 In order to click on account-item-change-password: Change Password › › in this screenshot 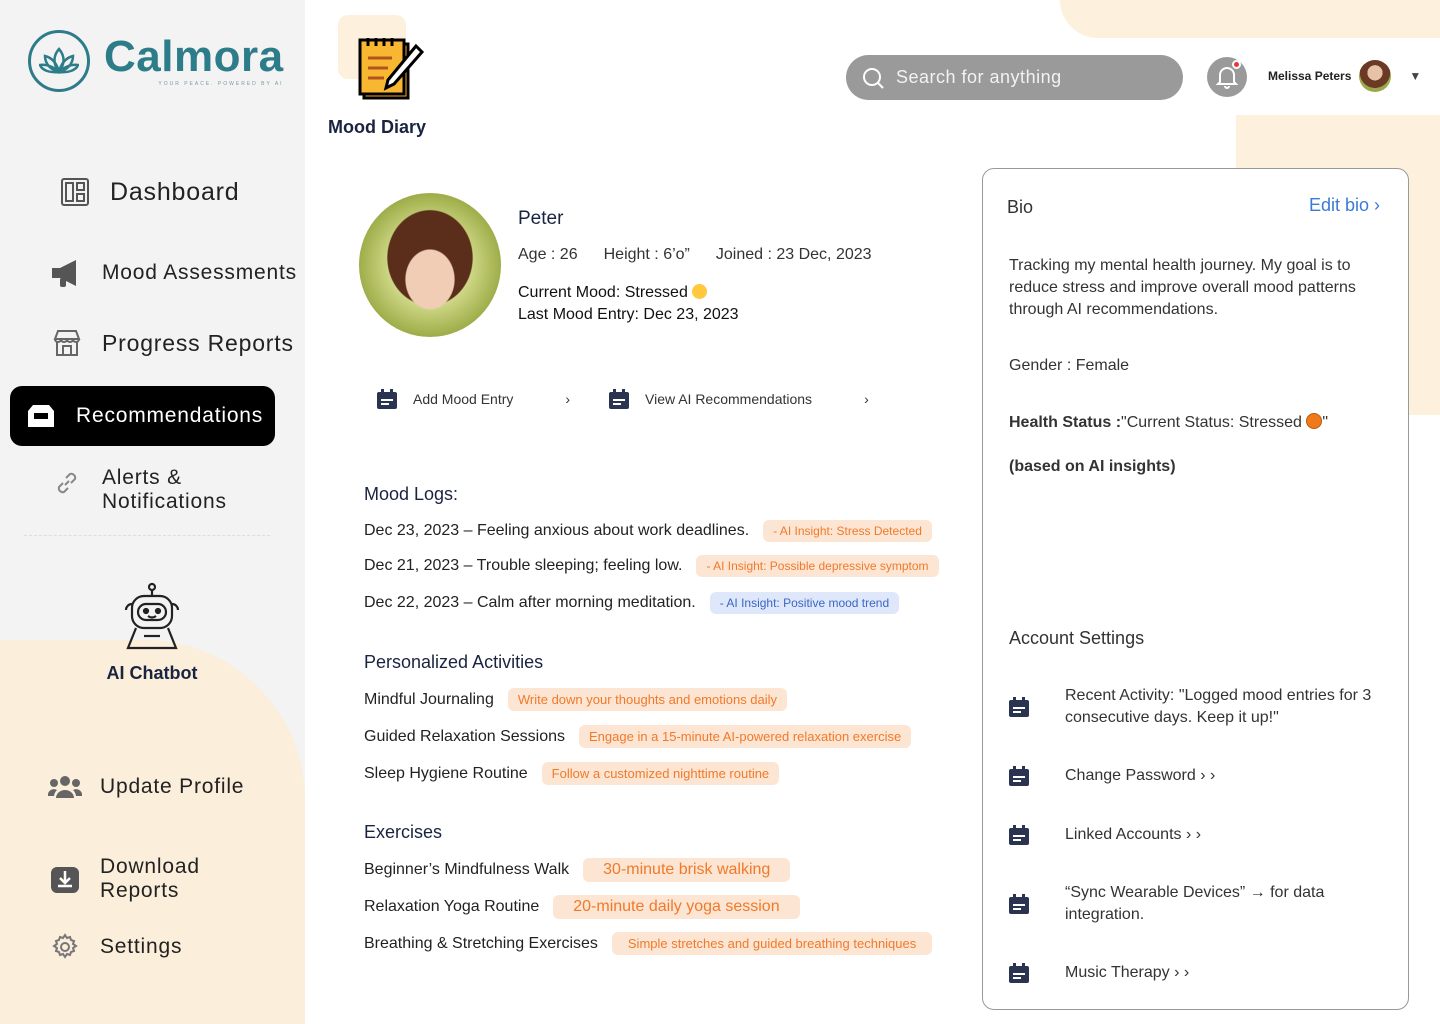, I will do `click(1203, 776)`.